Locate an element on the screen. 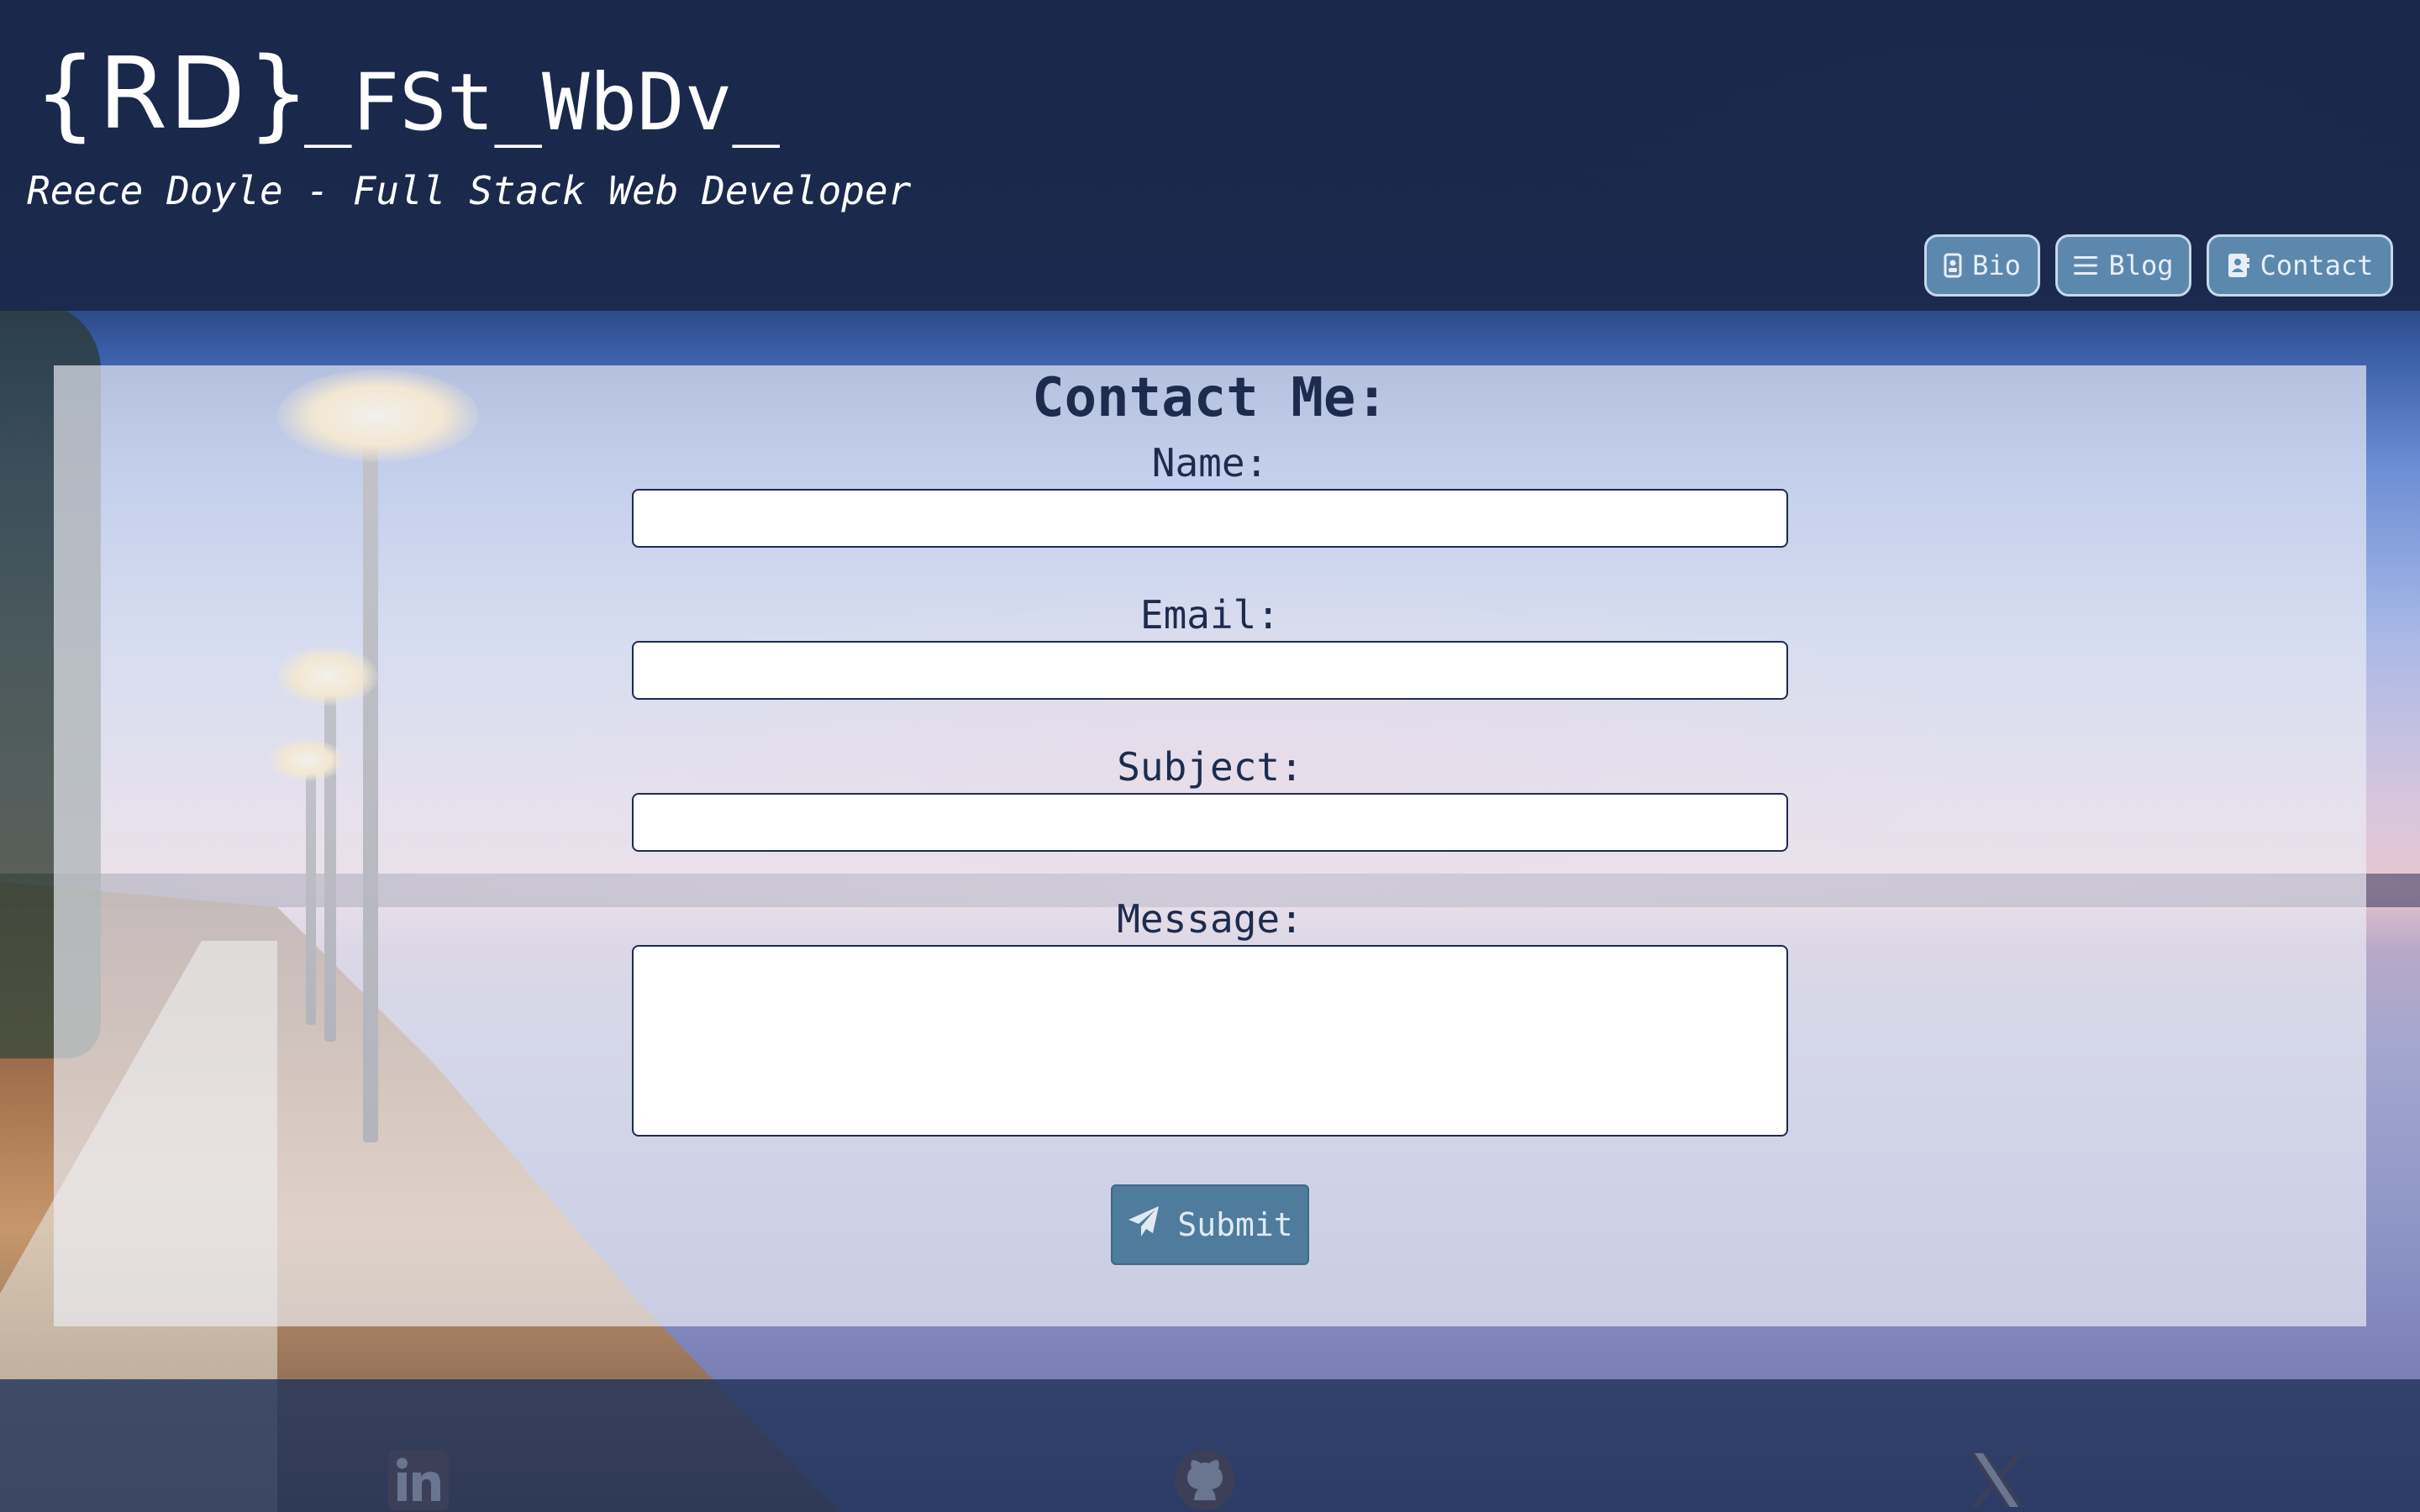  nav-contact-button: Contact is located at coordinates (2300, 265).